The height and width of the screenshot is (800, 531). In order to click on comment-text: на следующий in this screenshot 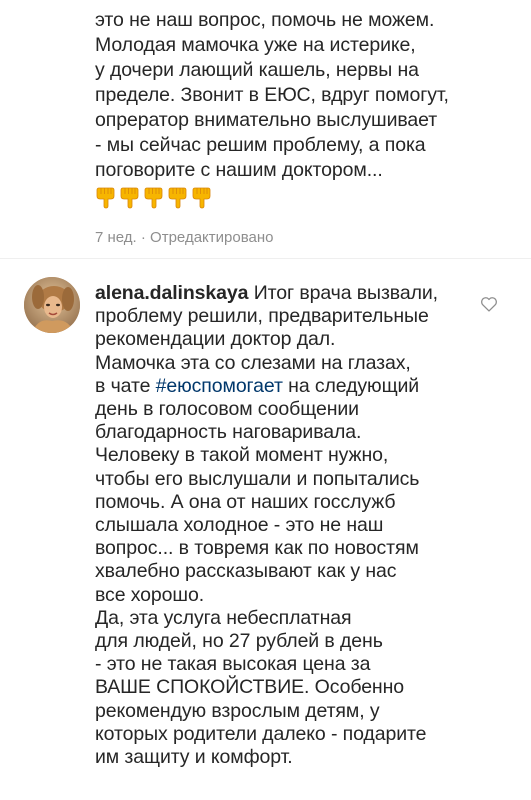, I will do `click(351, 385)`.